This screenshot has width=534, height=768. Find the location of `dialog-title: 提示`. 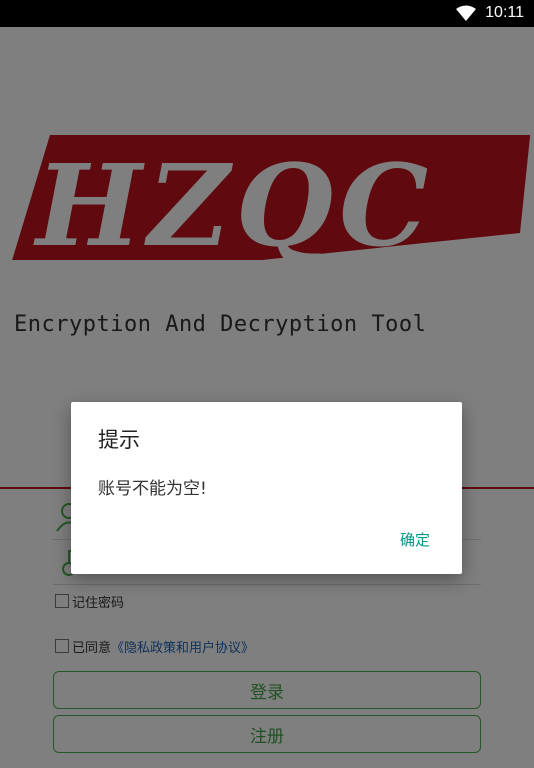

dialog-title: 提示 is located at coordinates (119, 440).